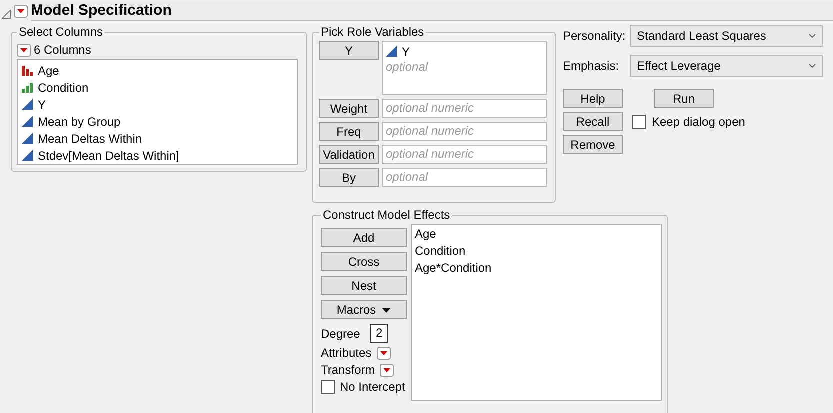  What do you see at coordinates (387, 310) in the screenshot?
I see `caret-icon` at bounding box center [387, 310].